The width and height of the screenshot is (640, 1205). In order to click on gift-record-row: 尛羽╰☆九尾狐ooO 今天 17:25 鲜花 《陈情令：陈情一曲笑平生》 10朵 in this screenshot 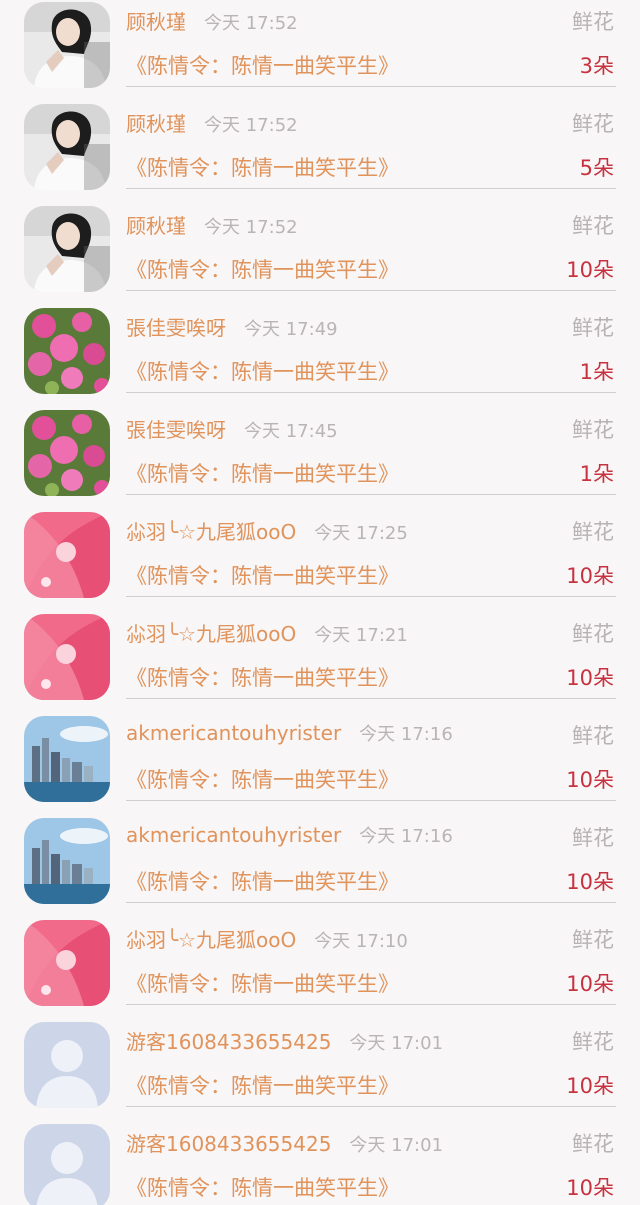, I will do `click(320, 563)`.